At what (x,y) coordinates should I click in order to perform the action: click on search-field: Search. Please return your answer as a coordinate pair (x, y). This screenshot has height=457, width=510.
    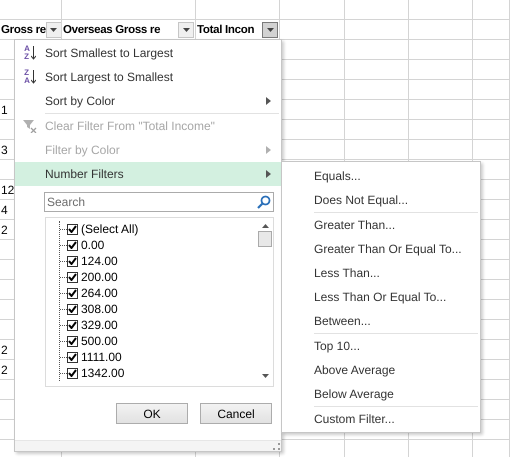
    Looking at the image, I should click on (159, 202).